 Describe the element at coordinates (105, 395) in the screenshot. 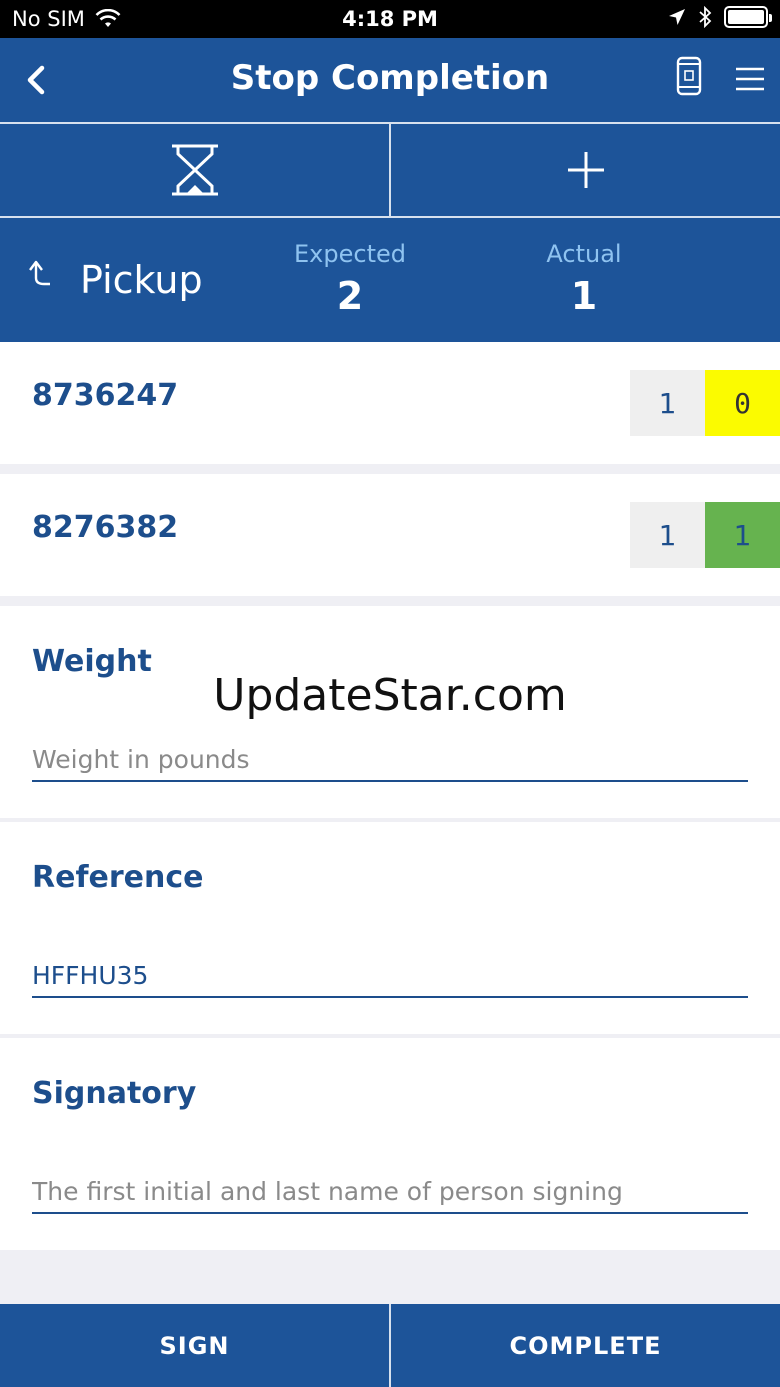

I see `item-id: 8736247` at that location.